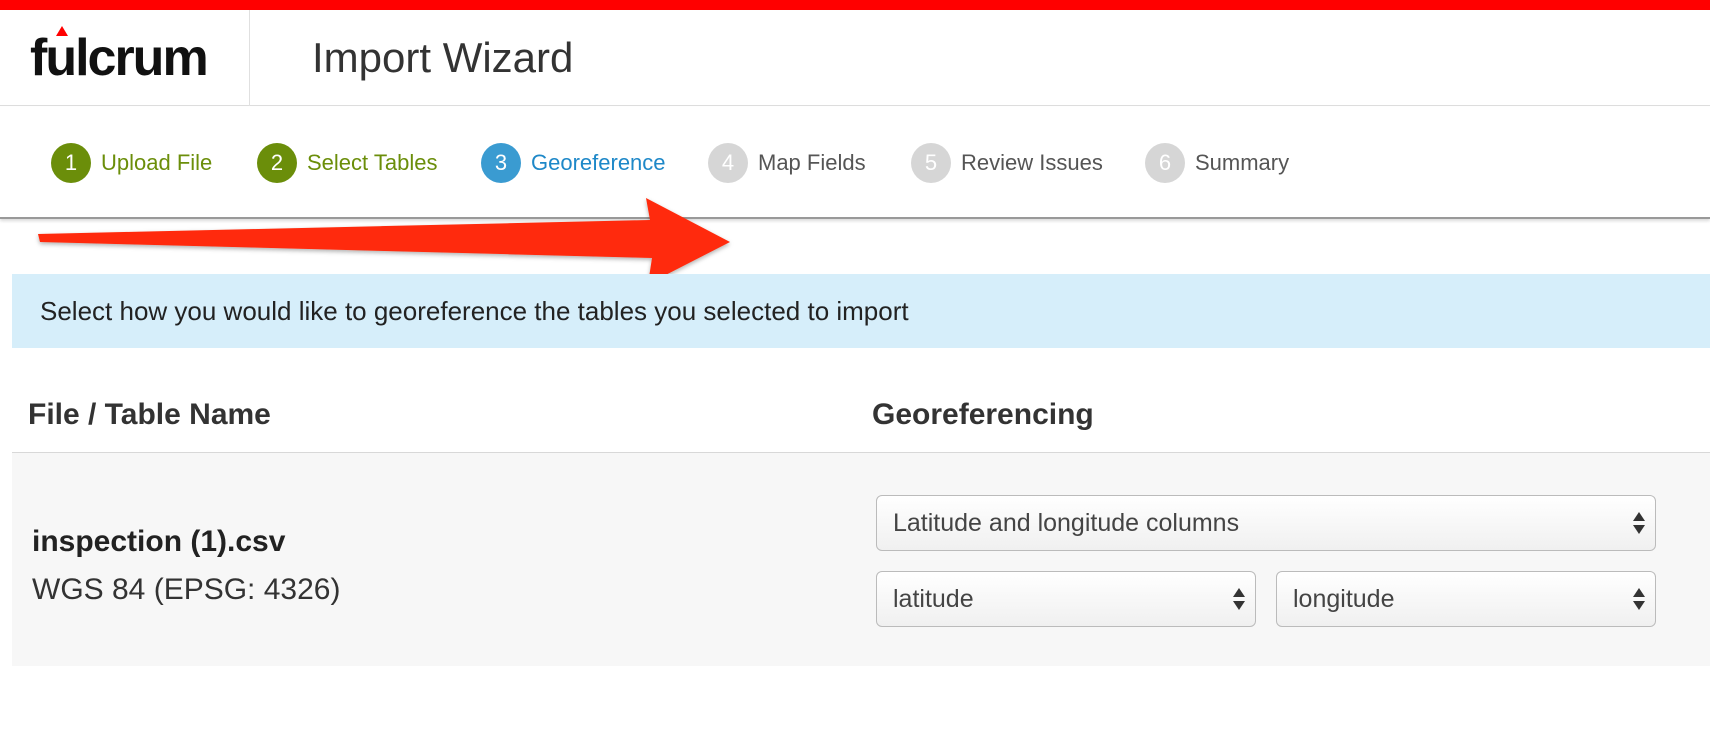  What do you see at coordinates (855, 5) in the screenshot?
I see `top-accent-bar` at bounding box center [855, 5].